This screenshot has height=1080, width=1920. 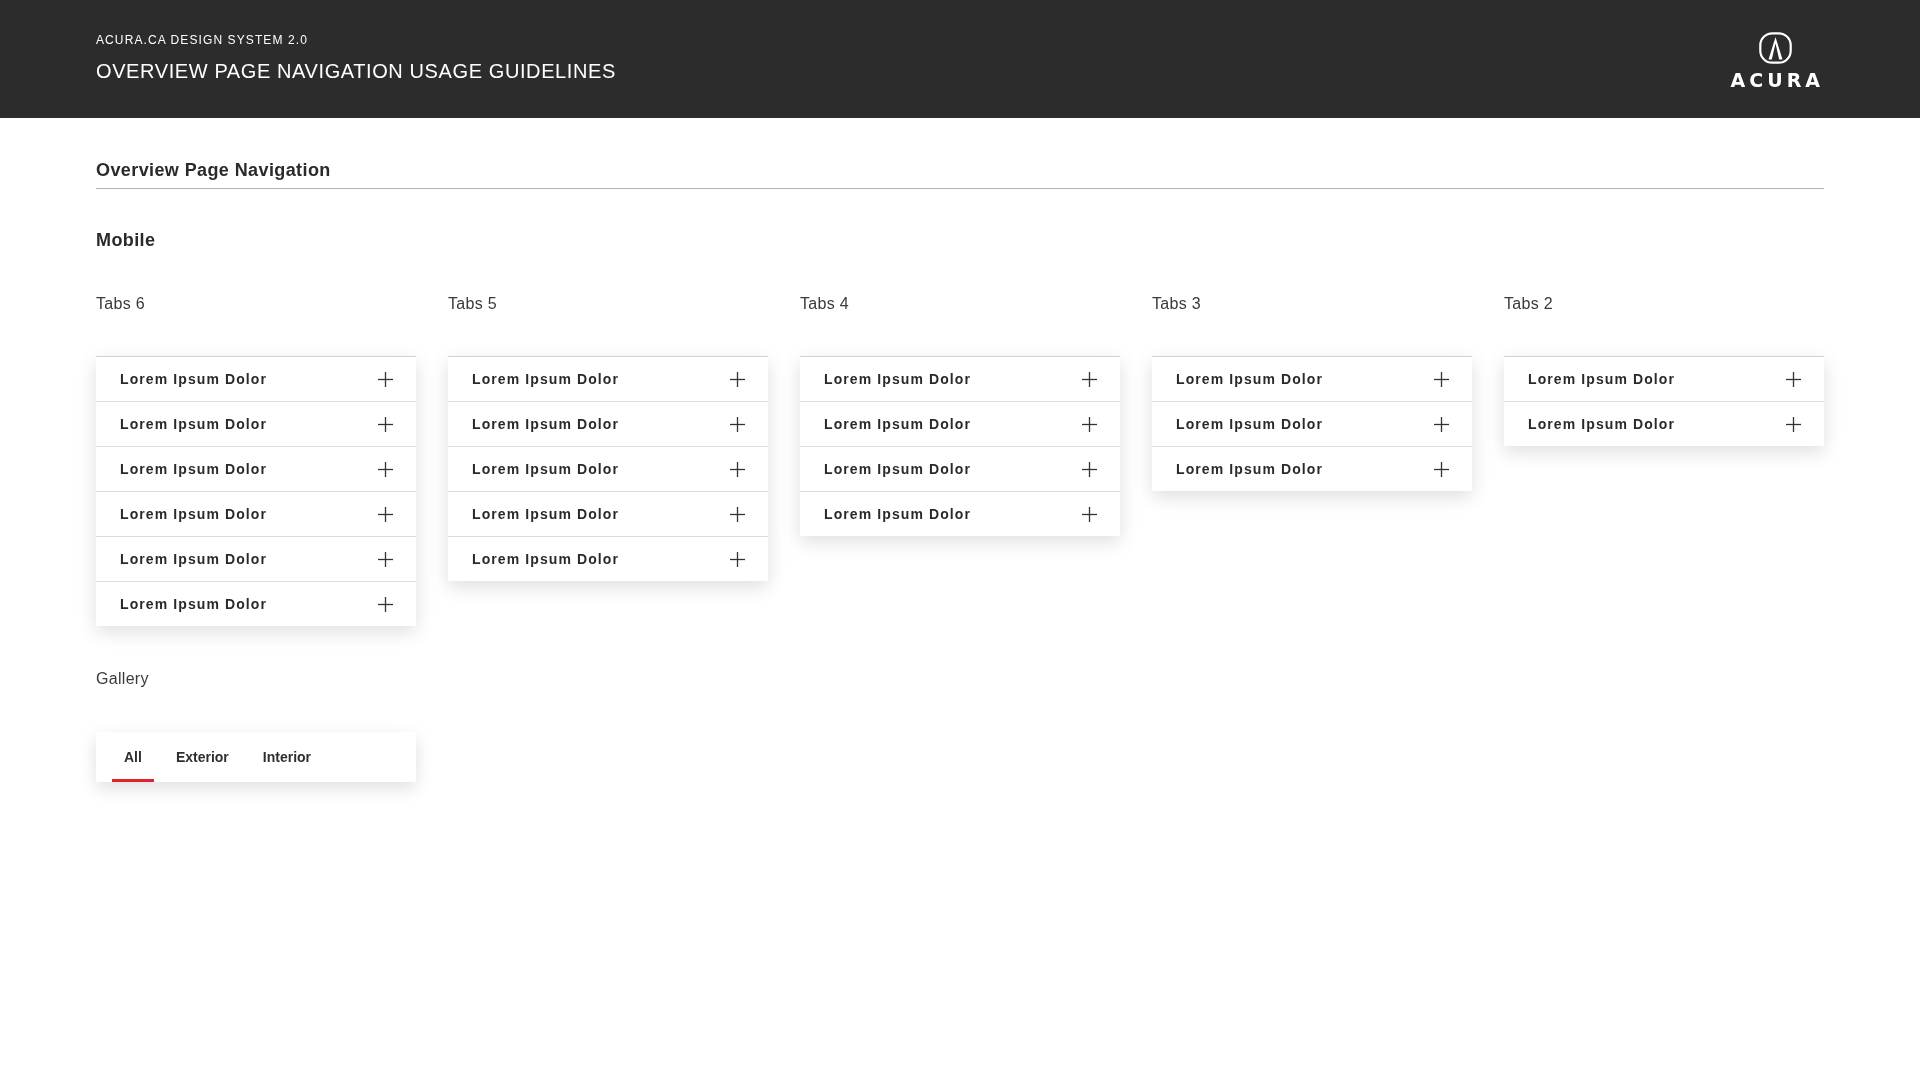 I want to click on header-title: OVERVIEW PAGE NAVIGATION USAGE GUIDELINES, so click(x=356, y=71).